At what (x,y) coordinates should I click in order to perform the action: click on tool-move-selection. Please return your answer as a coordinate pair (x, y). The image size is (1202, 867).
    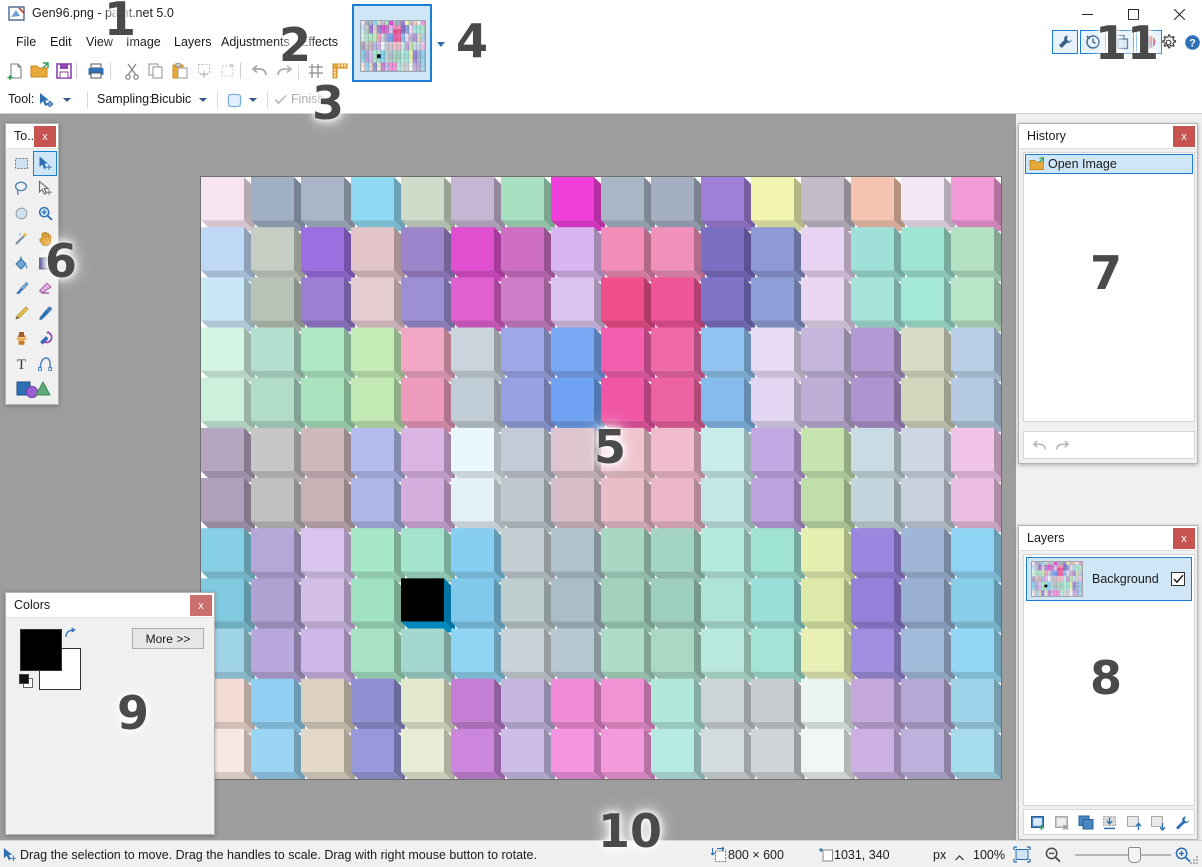
    Looking at the image, I should click on (45, 188).